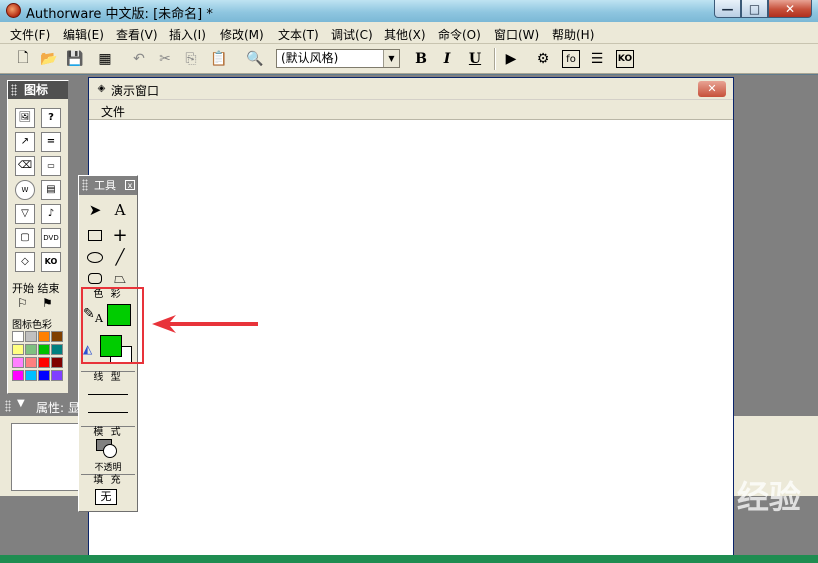 The height and width of the screenshot is (563, 818). What do you see at coordinates (130, 185) in the screenshot?
I see `tools-close-icon: x` at bounding box center [130, 185].